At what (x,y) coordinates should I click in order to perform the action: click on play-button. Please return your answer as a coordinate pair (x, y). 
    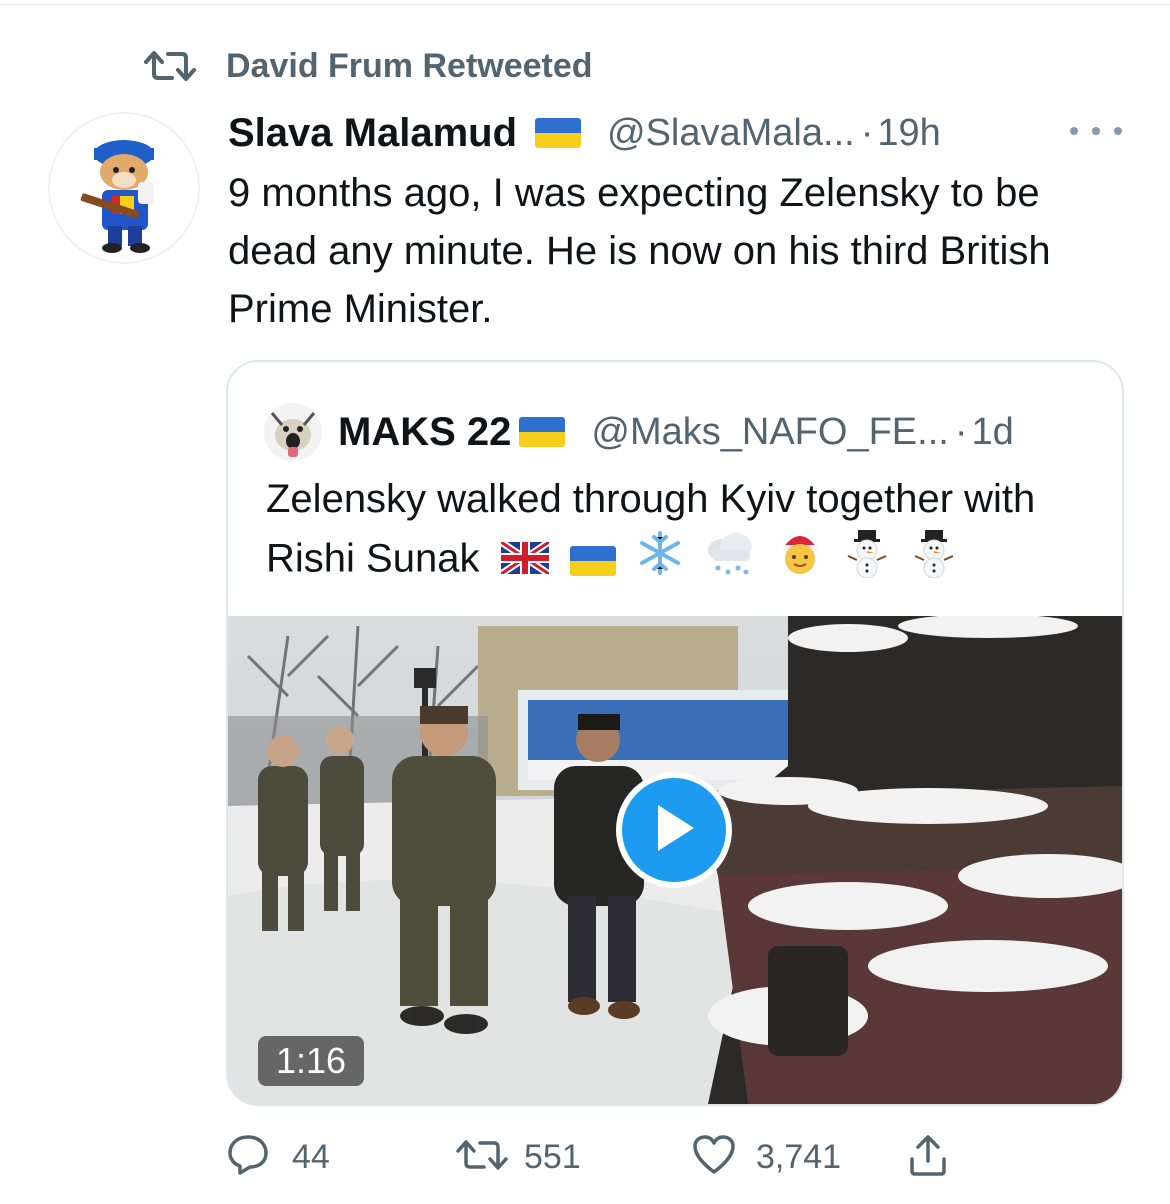
    Looking at the image, I should click on (674, 830).